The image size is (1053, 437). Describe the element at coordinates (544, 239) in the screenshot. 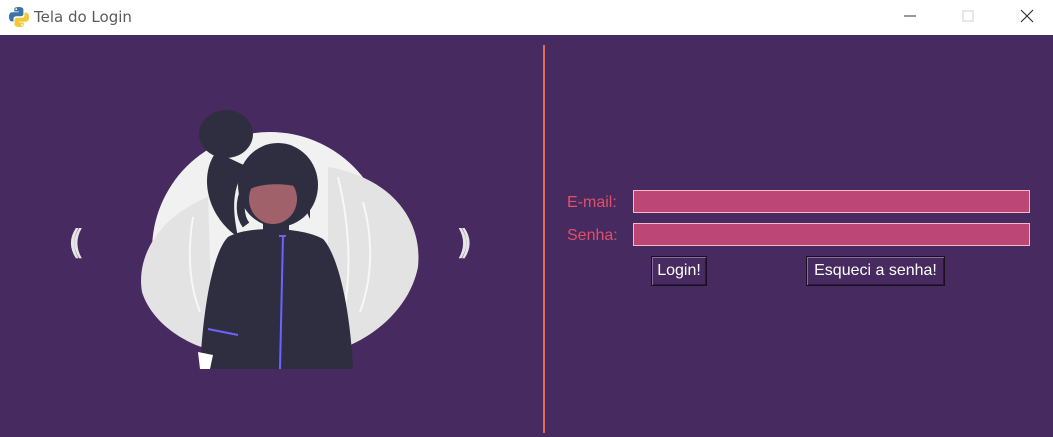

I see `vertical-divider` at that location.